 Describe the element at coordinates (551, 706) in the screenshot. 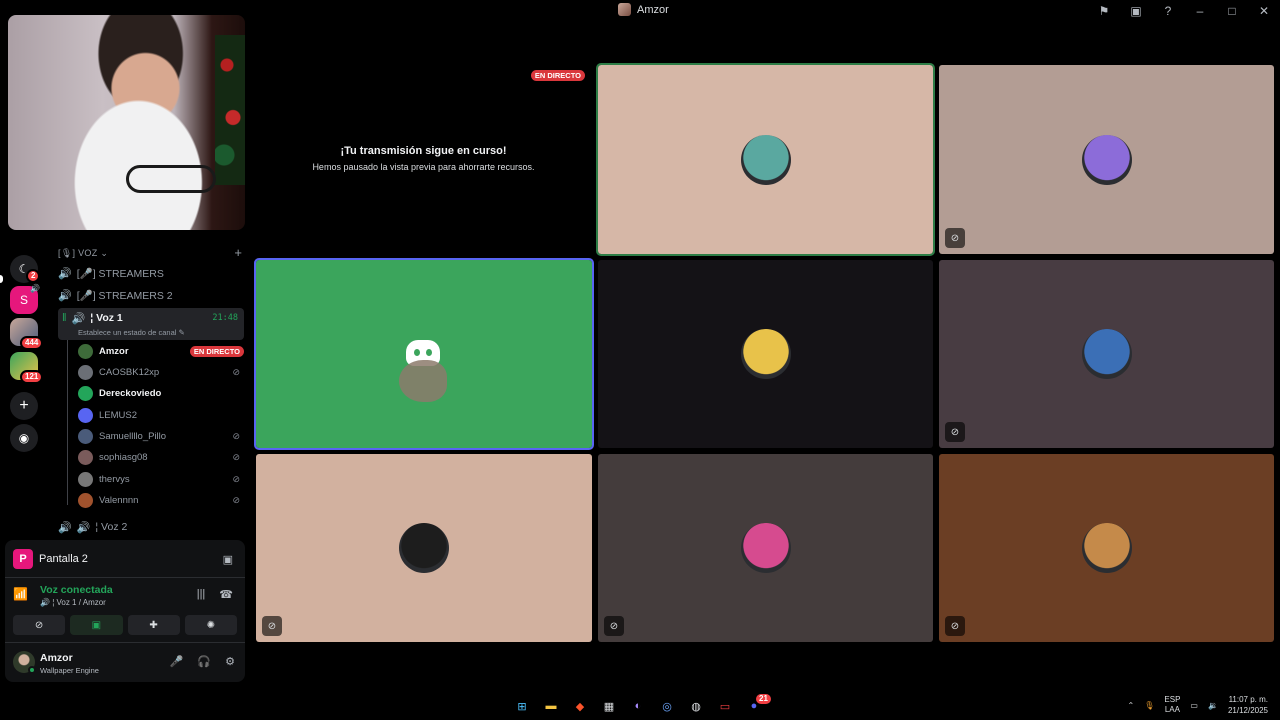

I see `file-explorer-icon: ▬` at that location.